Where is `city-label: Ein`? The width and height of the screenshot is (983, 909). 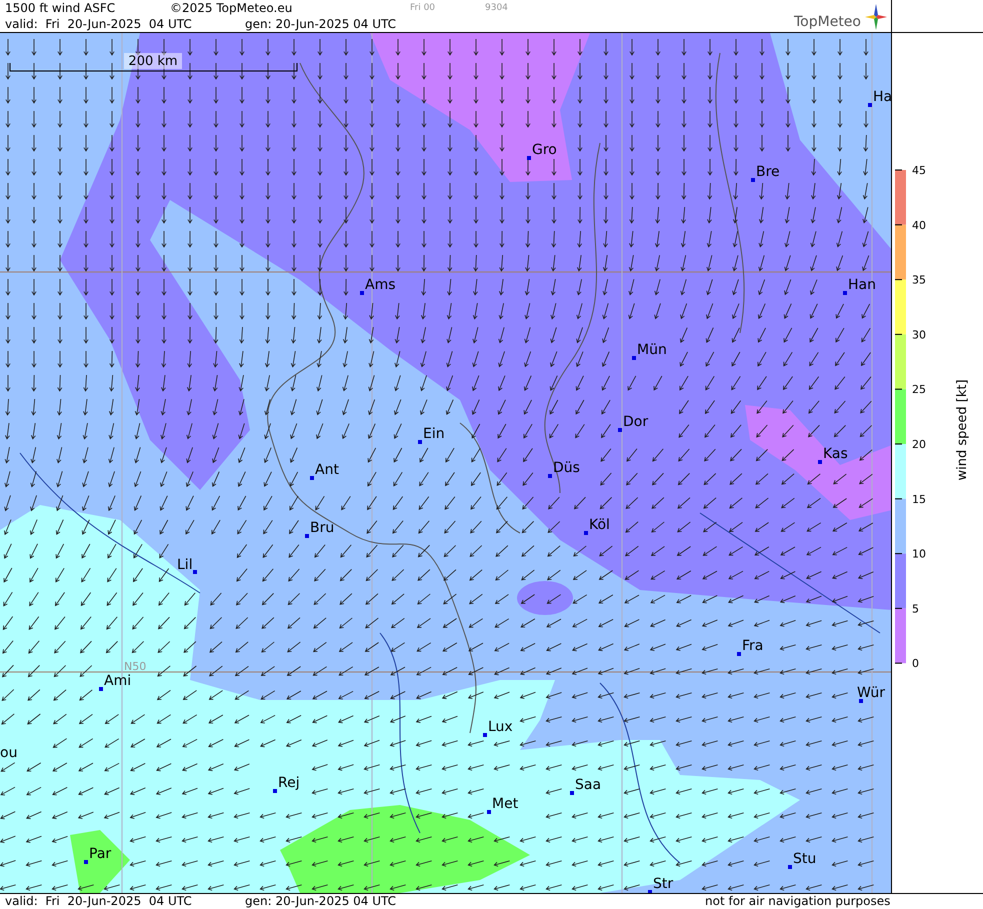
city-label: Ein is located at coordinates (434, 434).